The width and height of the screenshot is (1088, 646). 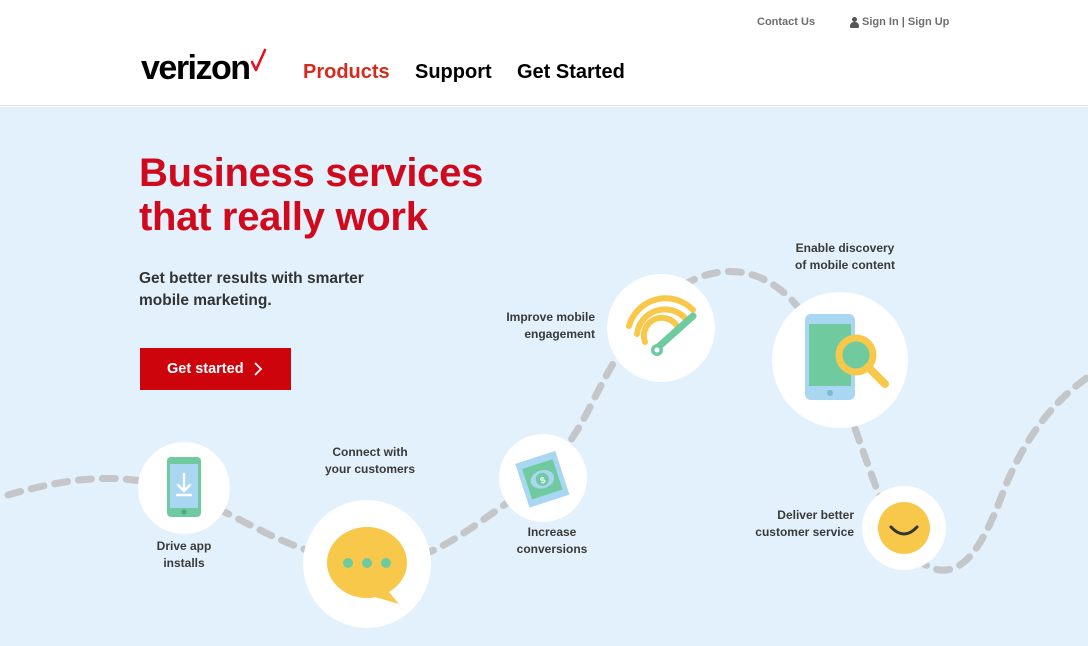 What do you see at coordinates (804, 523) in the screenshot?
I see `step-caption-service: Deliver better customer service` at bounding box center [804, 523].